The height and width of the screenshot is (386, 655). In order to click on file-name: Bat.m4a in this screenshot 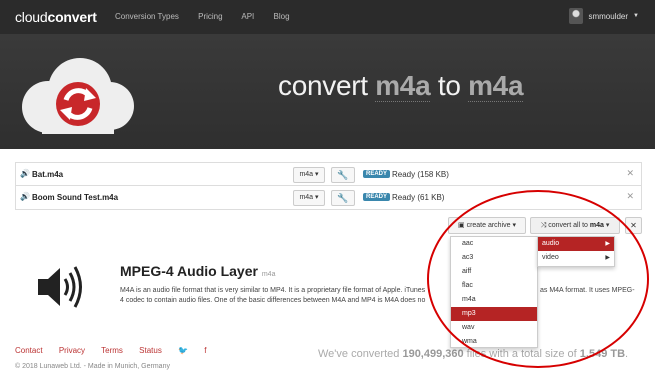, I will do `click(48, 174)`.